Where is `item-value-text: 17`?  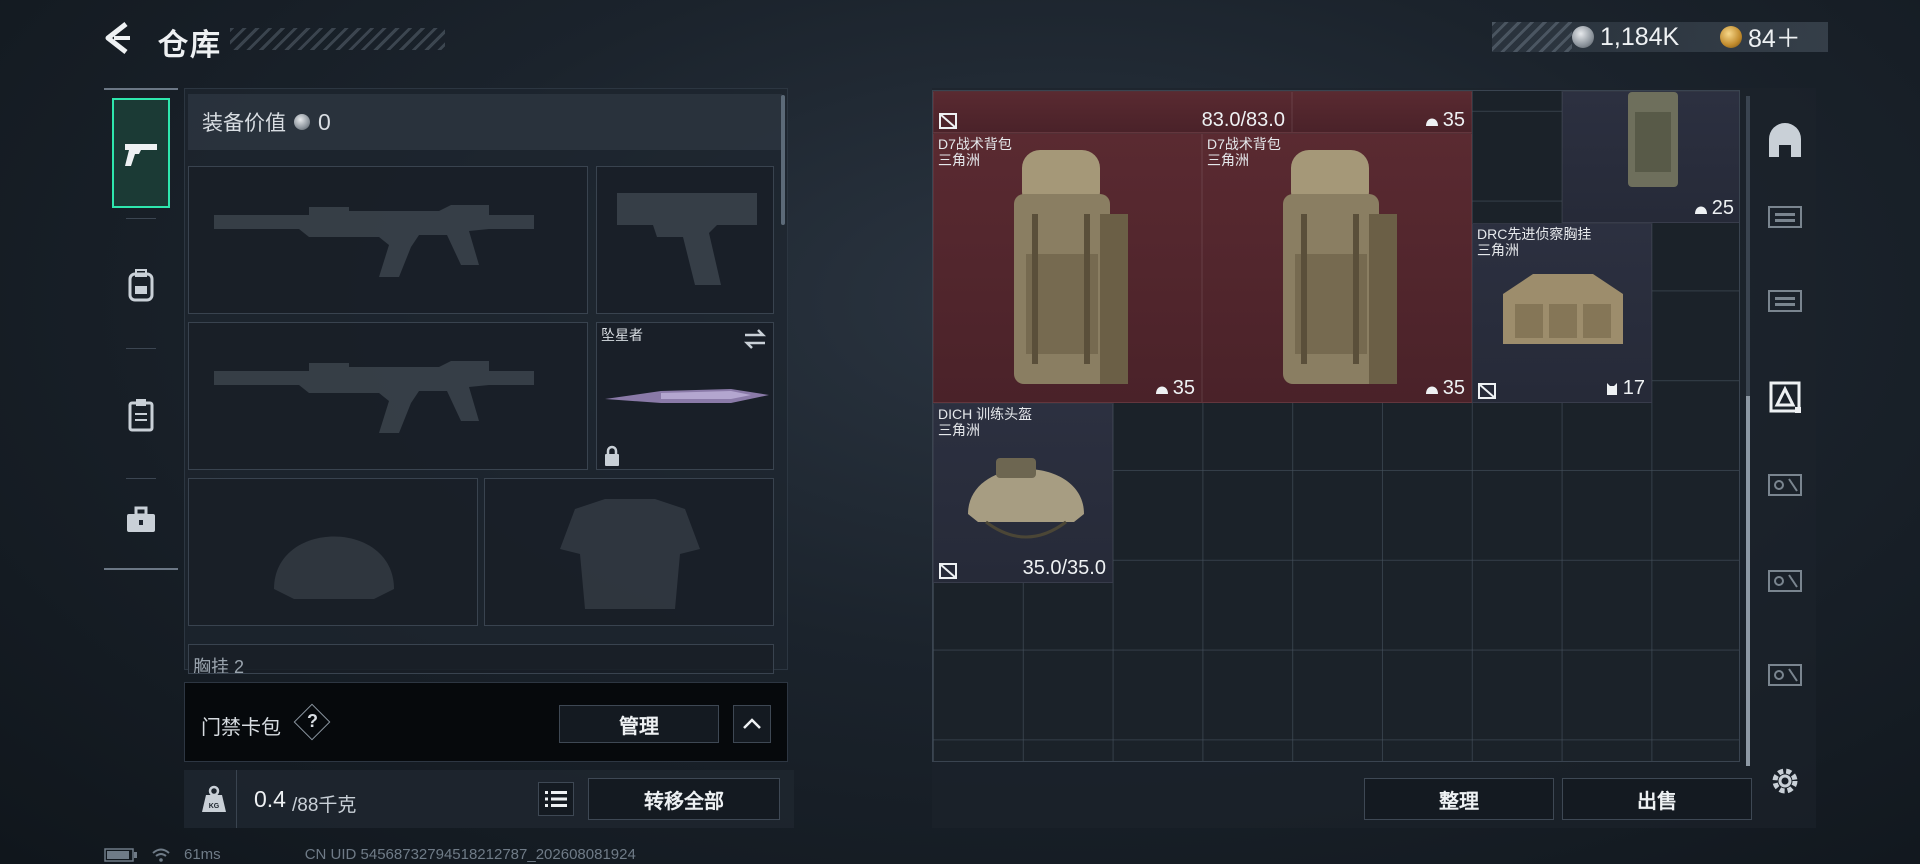 item-value-text: 17 is located at coordinates (1633, 388).